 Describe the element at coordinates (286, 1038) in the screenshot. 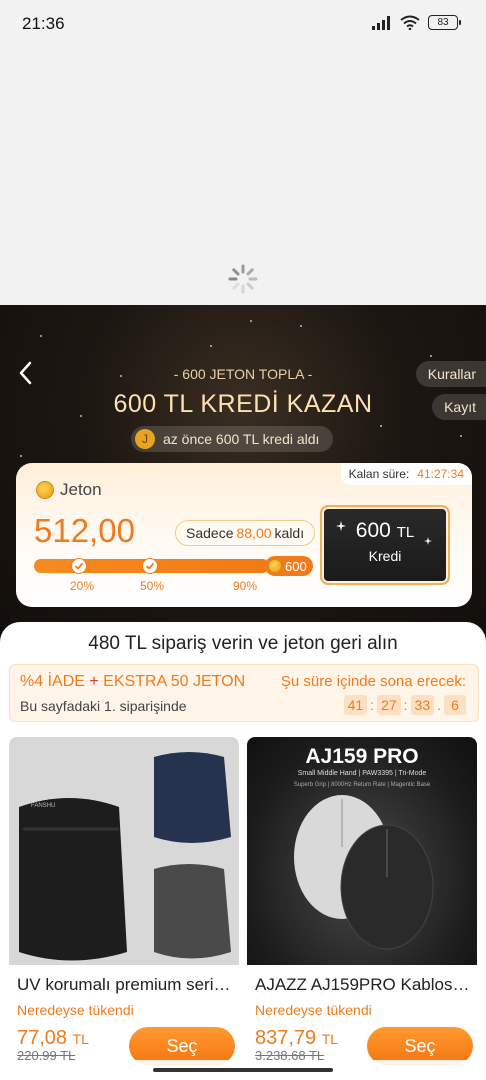

I see `price-value: 837,79` at that location.